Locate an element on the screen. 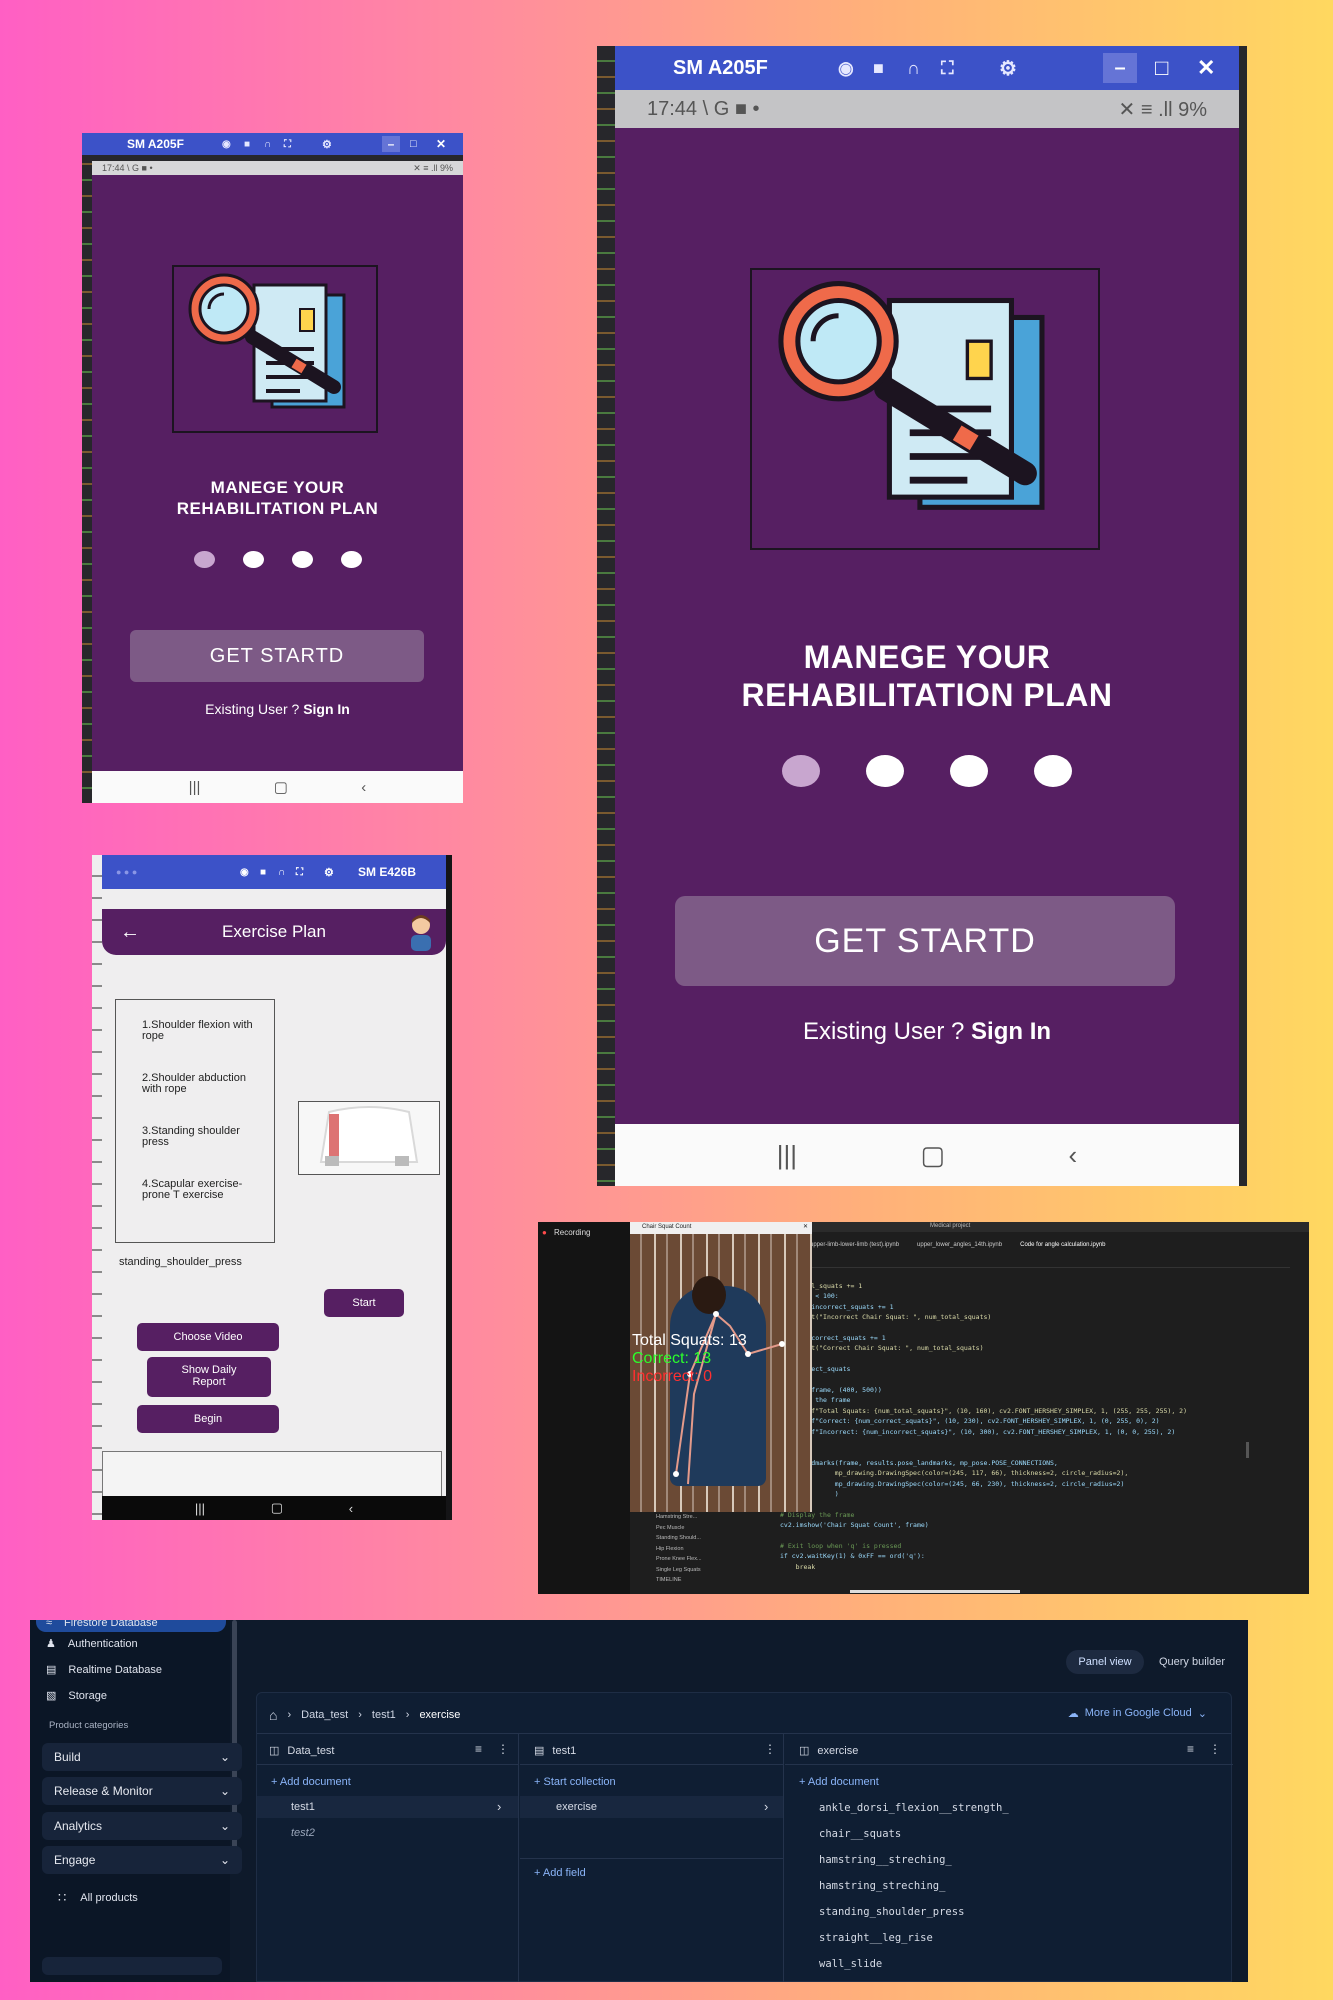 Image resolution: width=1333 pixels, height=2000 pixels. editor-tab: Code for angle calculation.ipynb is located at coordinates (1062, 1247).